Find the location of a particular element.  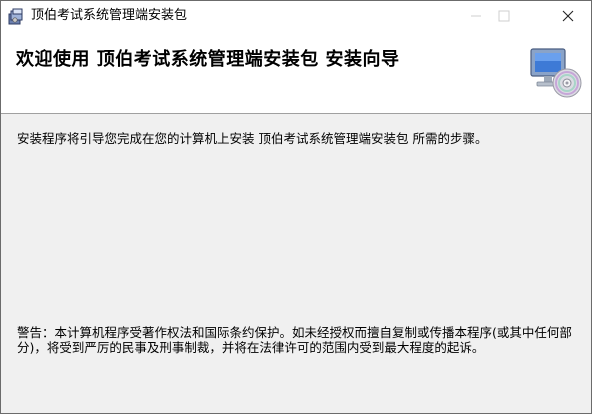

computer-cd-icon is located at coordinates (555, 72).